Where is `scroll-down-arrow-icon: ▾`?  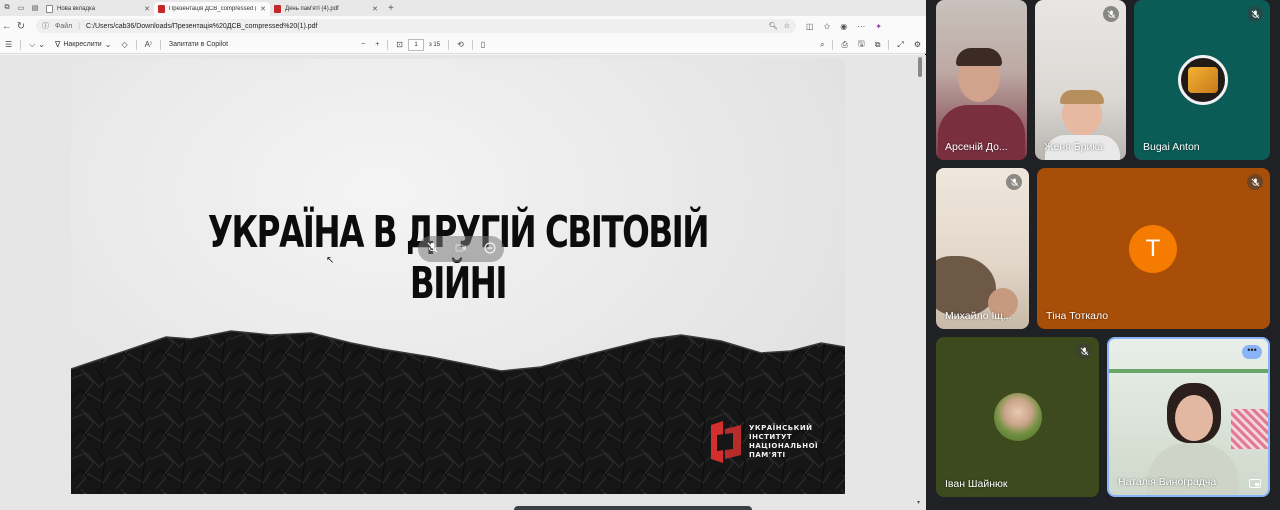
scroll-down-arrow-icon: ▾ is located at coordinates (918, 502).